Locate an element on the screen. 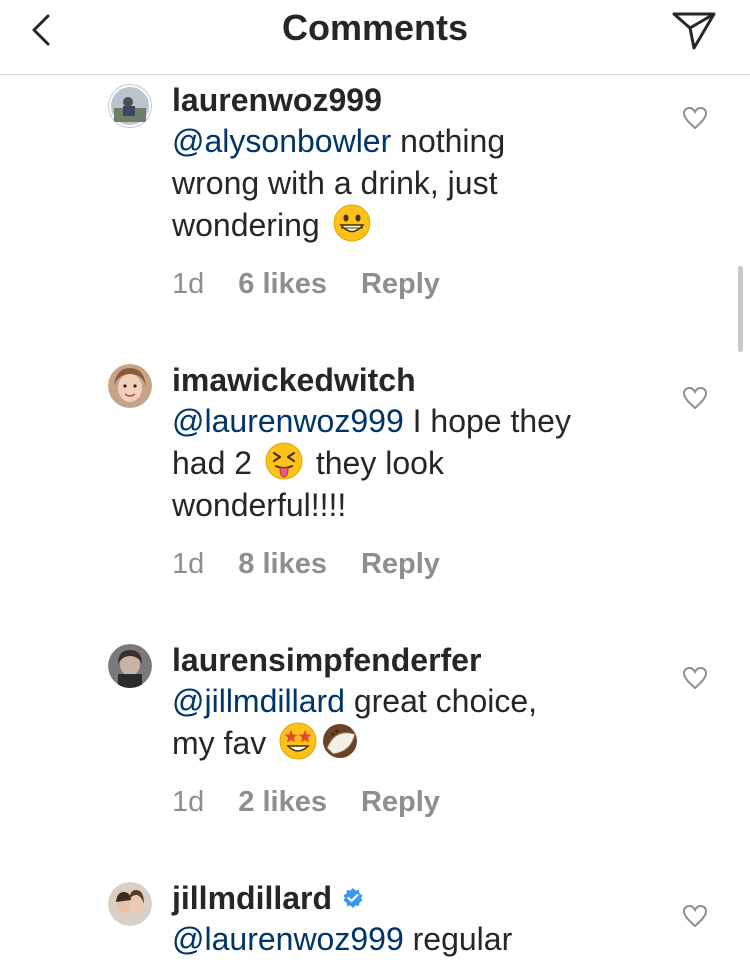  comment-meta: 1d 8 likes Reply is located at coordinates (412, 564).